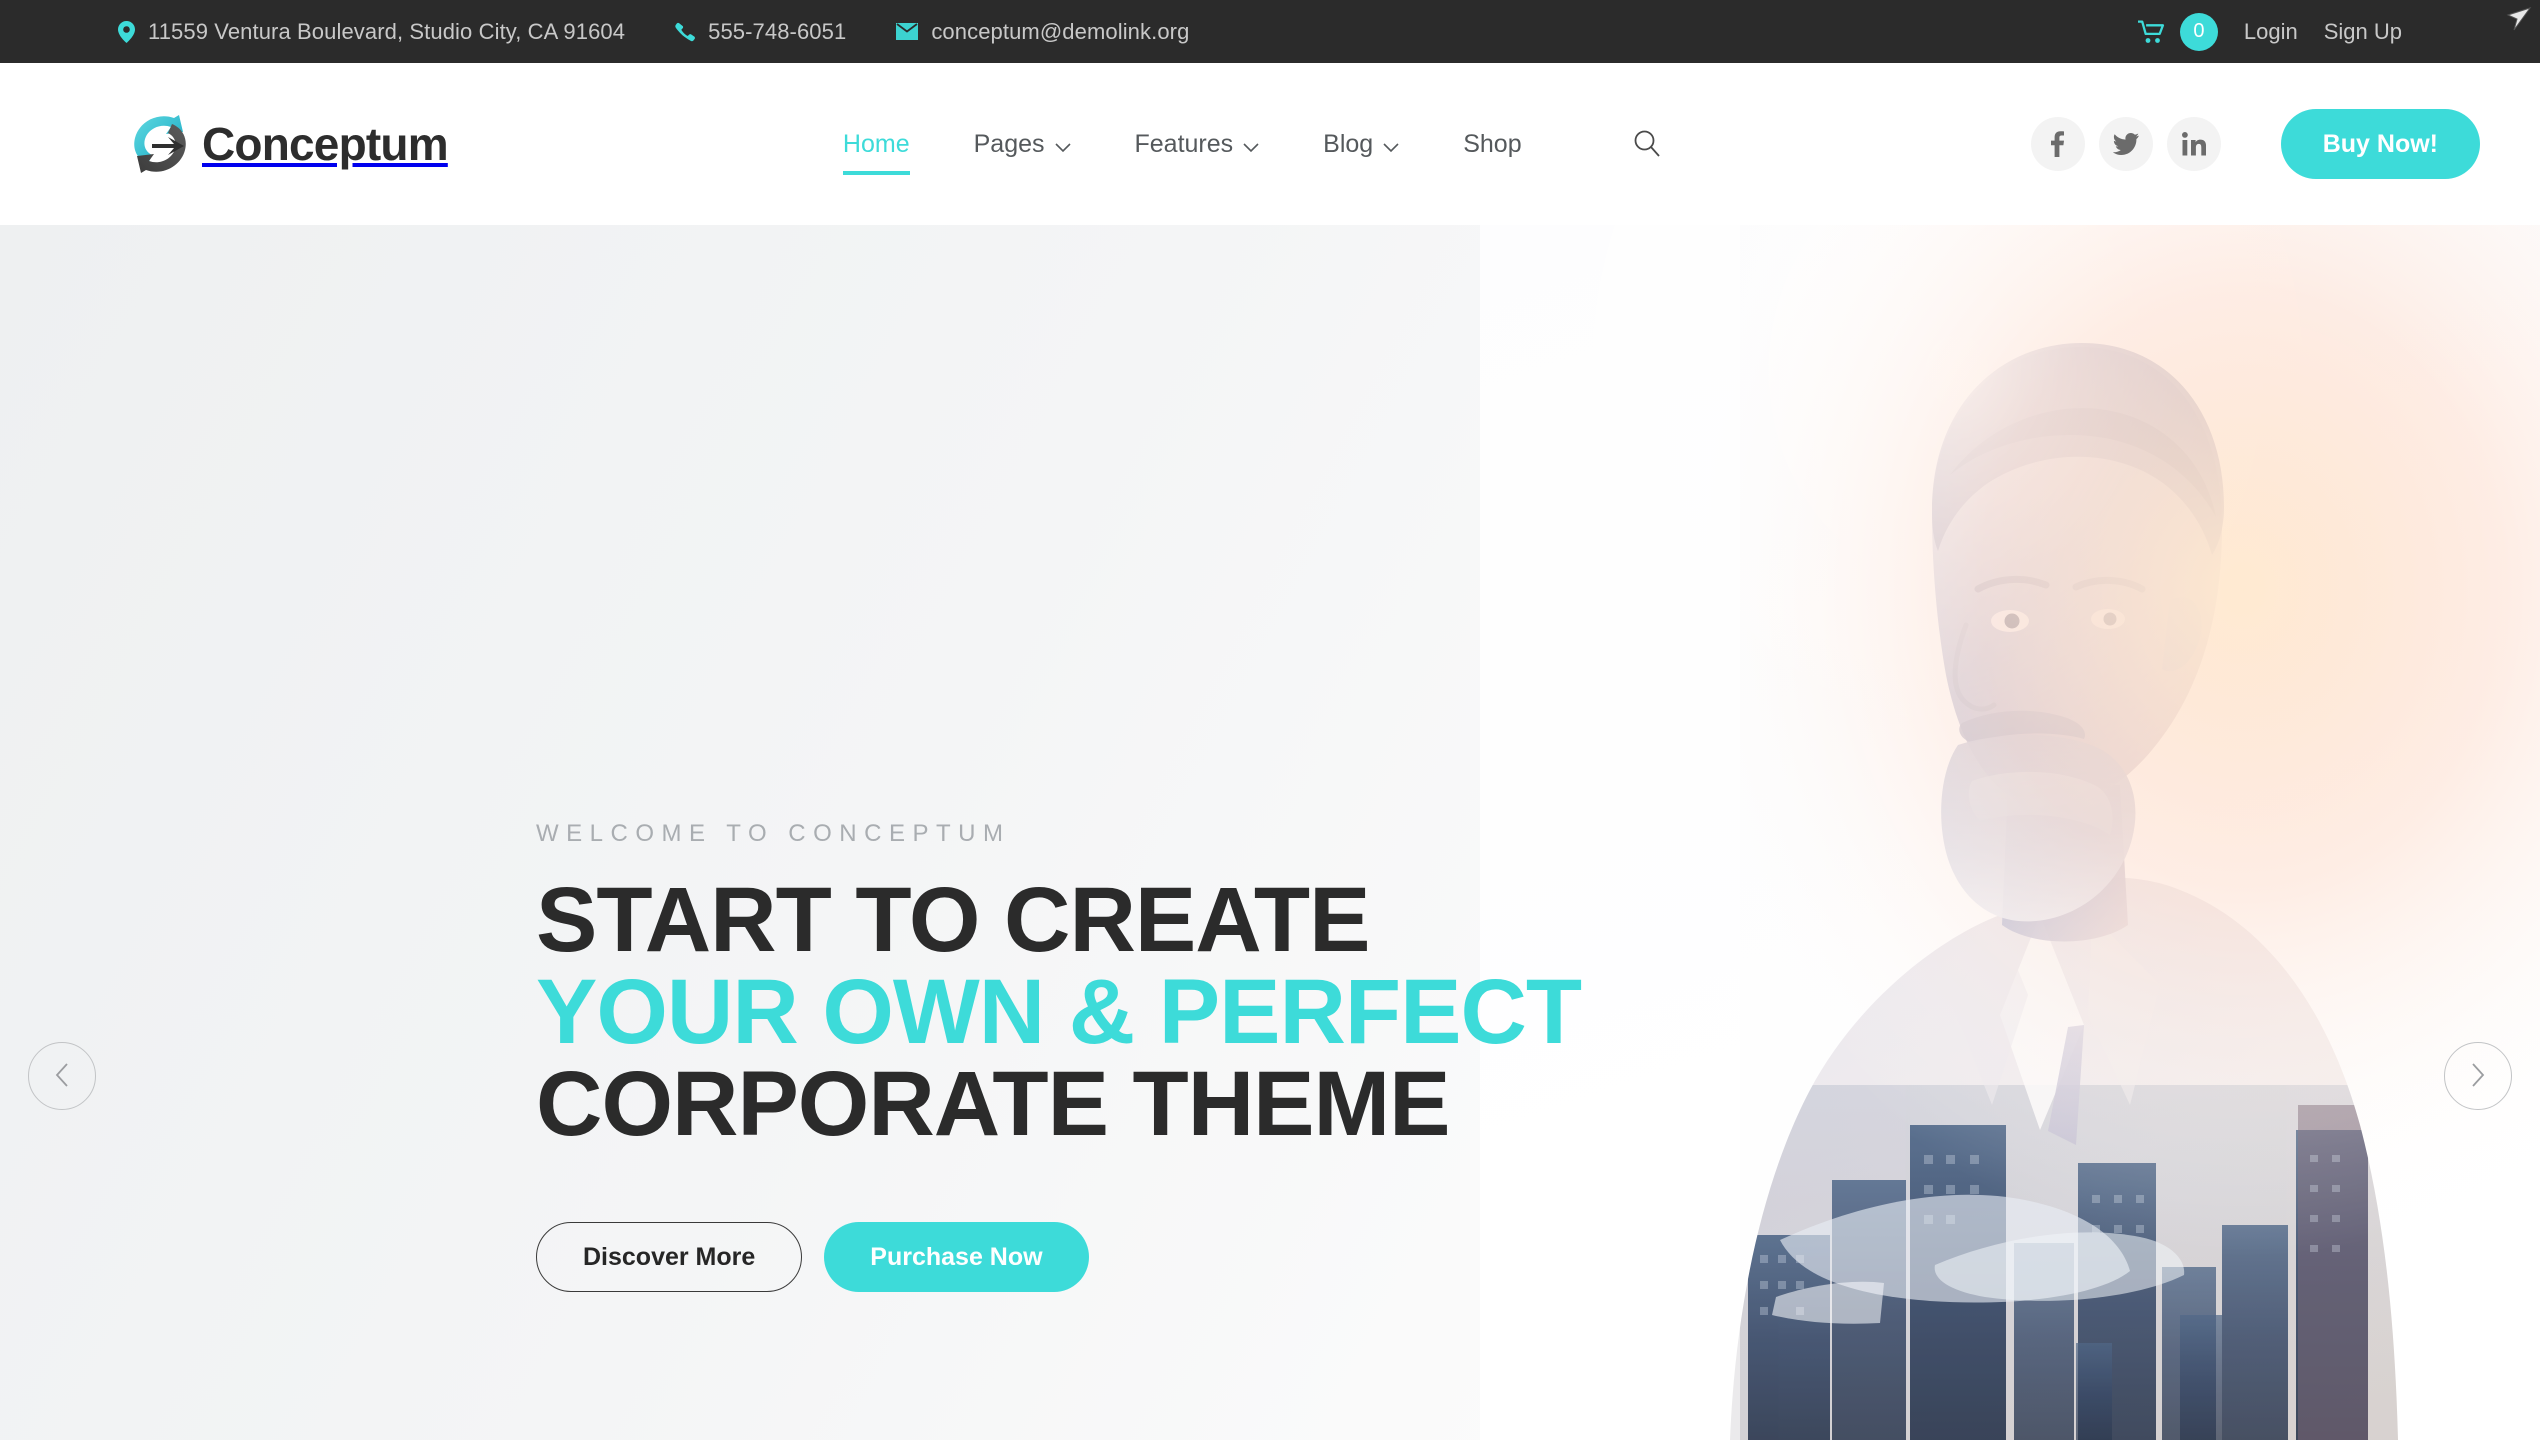  I want to click on hero-headline-line-2: YOUR OWN & PERFECT, so click(1059, 1012).